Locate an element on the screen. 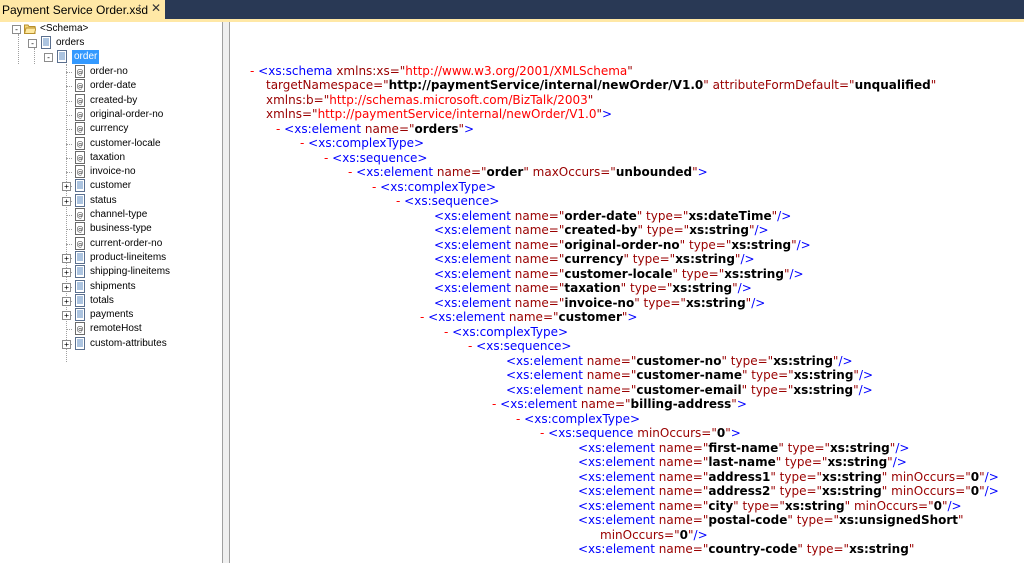 The width and height of the screenshot is (1024, 563). tree-node-label: custom-attributes is located at coordinates (128, 343).